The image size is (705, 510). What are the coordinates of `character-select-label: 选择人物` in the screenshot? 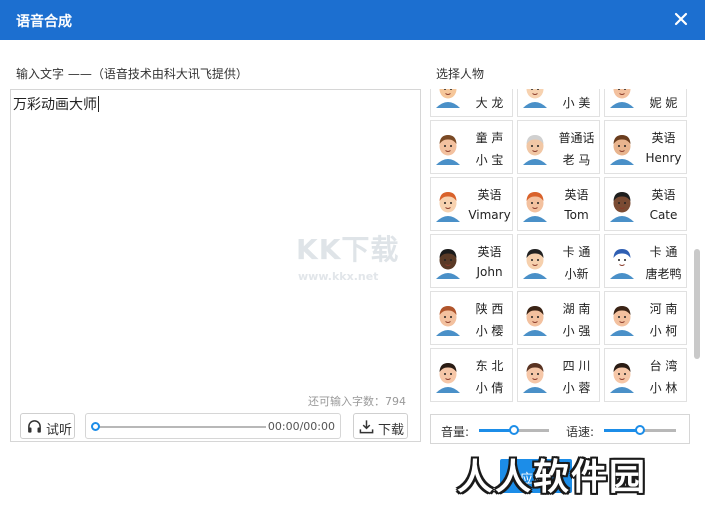 It's located at (460, 74).